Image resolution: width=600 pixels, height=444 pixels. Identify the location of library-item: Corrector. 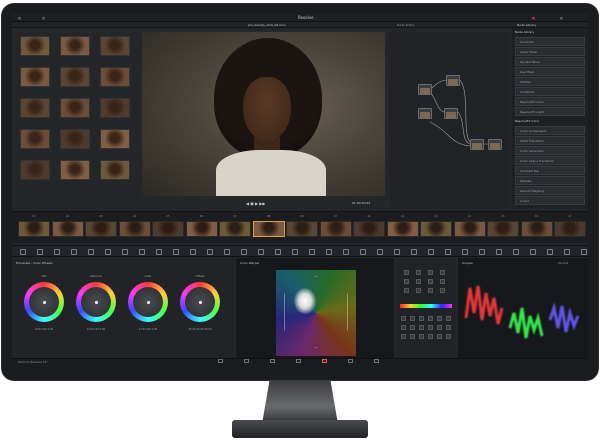
(550, 41).